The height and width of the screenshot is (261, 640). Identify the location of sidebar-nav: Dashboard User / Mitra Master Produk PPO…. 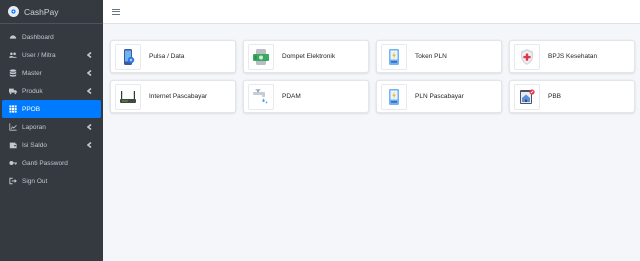
(51, 107).